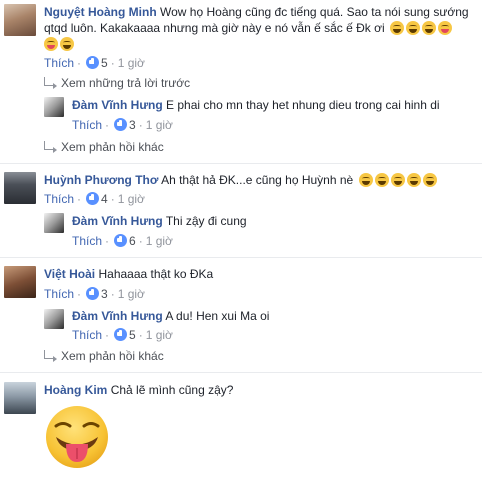 The height and width of the screenshot is (478, 482). What do you see at coordinates (69, 274) in the screenshot?
I see `comment-author: Việt Hoài` at bounding box center [69, 274].